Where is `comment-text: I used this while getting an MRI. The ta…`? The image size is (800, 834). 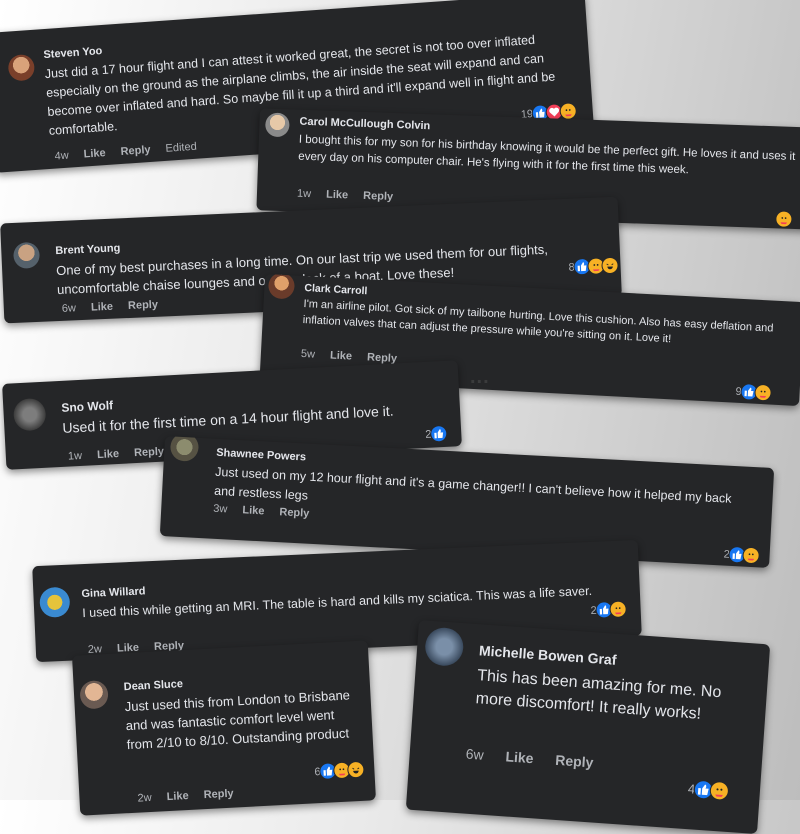 comment-text: I used this while getting an MRI. The ta… is located at coordinates (337, 602).